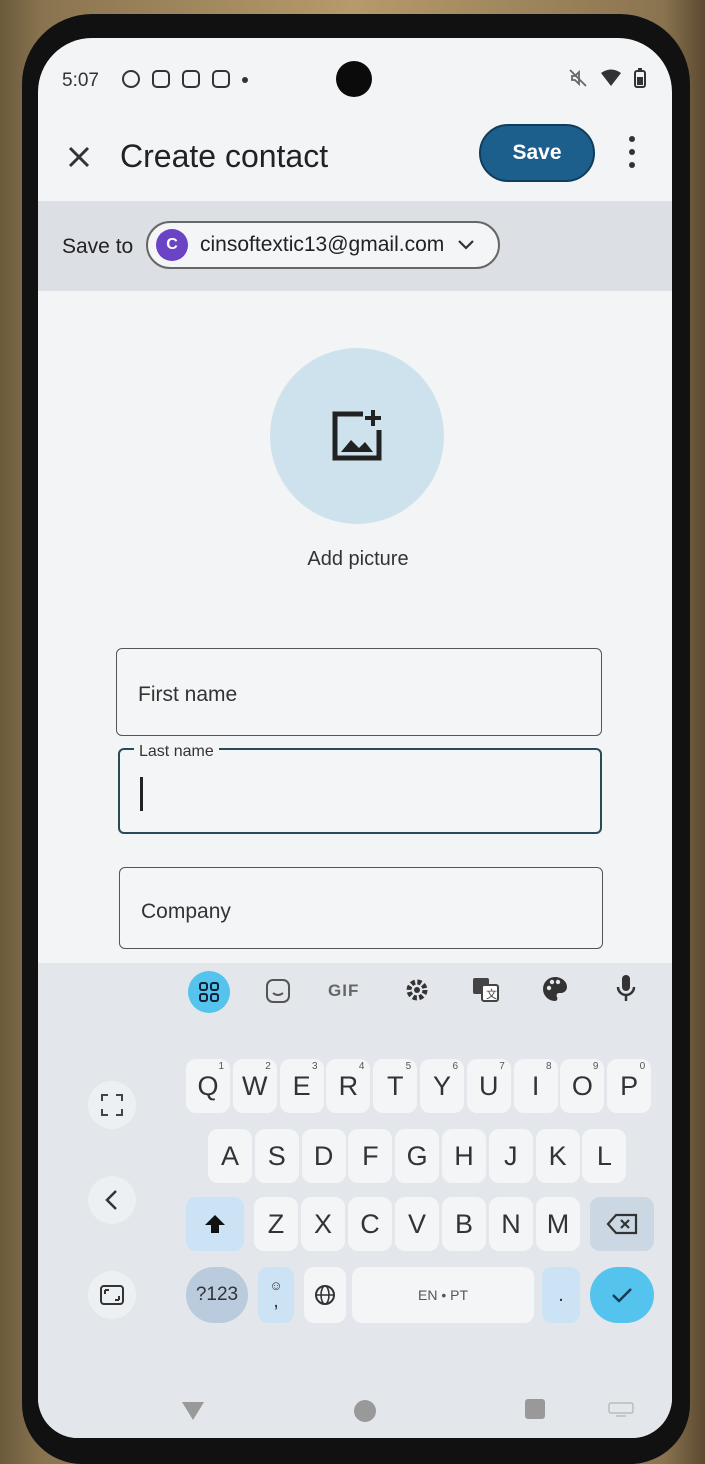 This screenshot has height=1464, width=705. I want to click on key-label: G, so click(417, 1155).